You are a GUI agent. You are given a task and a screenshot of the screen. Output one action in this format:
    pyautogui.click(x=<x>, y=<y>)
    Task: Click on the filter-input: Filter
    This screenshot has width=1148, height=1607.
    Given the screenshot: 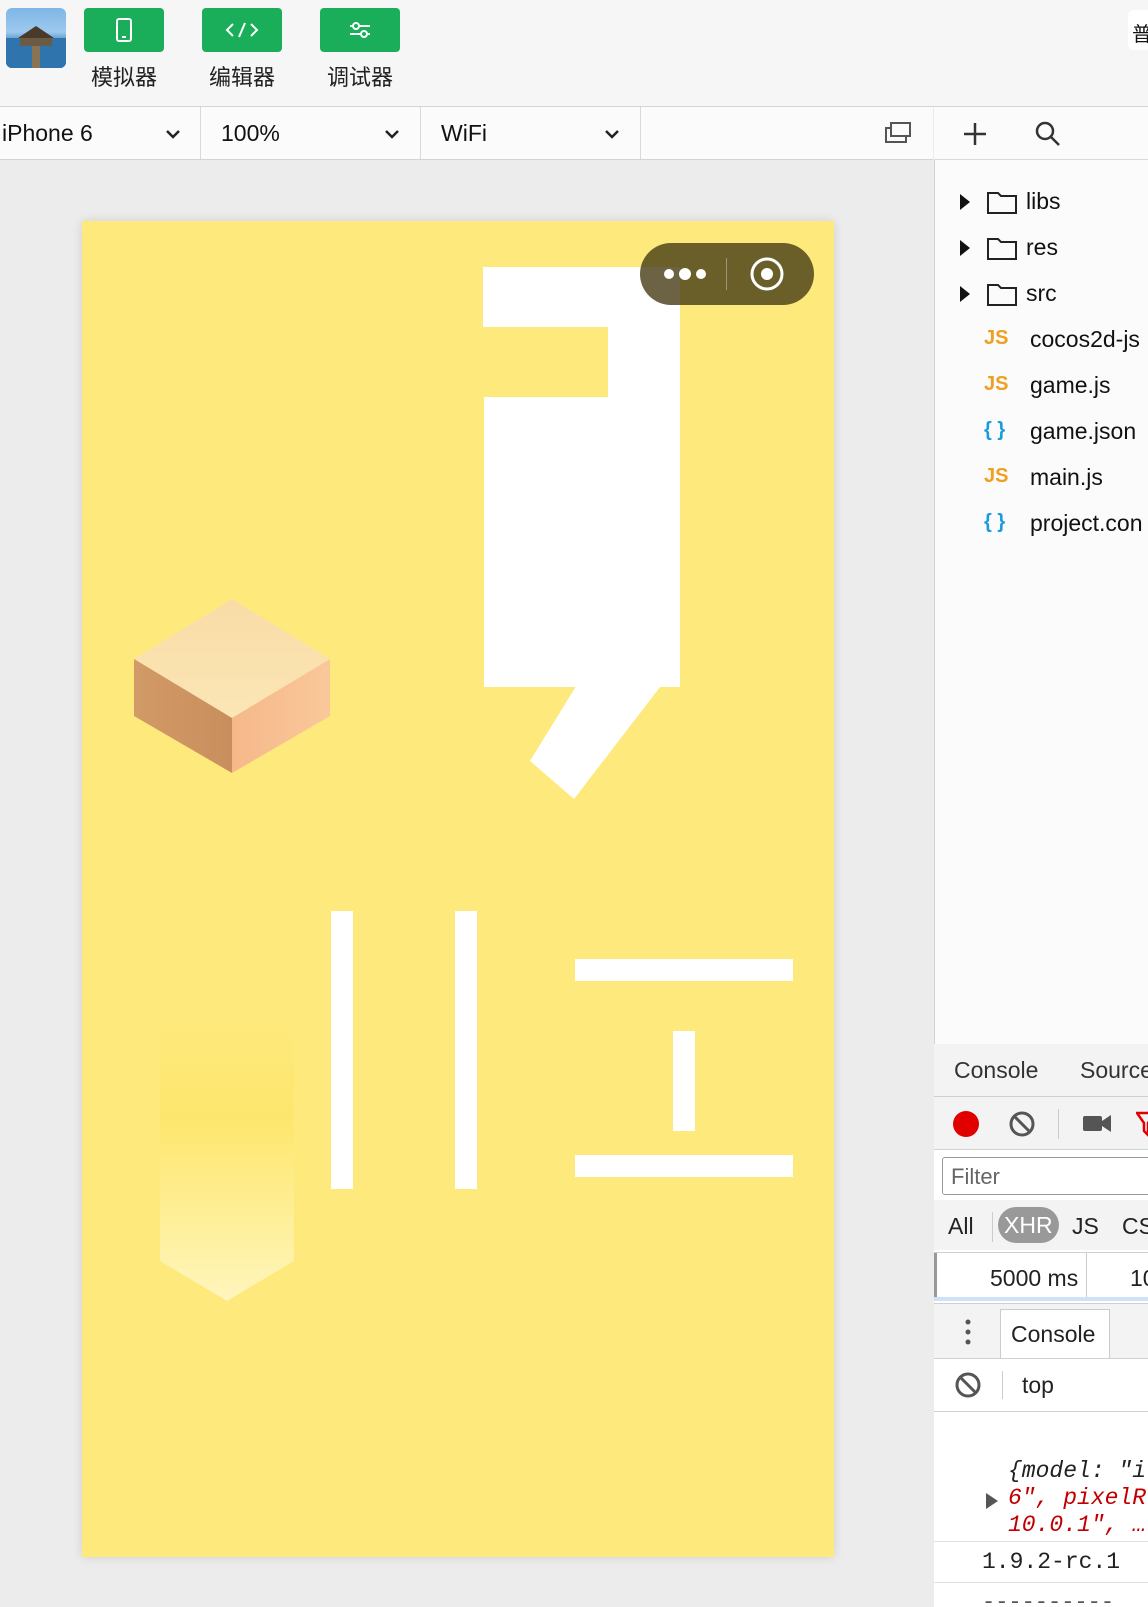 What is the action you would take?
    pyautogui.click(x=1045, y=1176)
    